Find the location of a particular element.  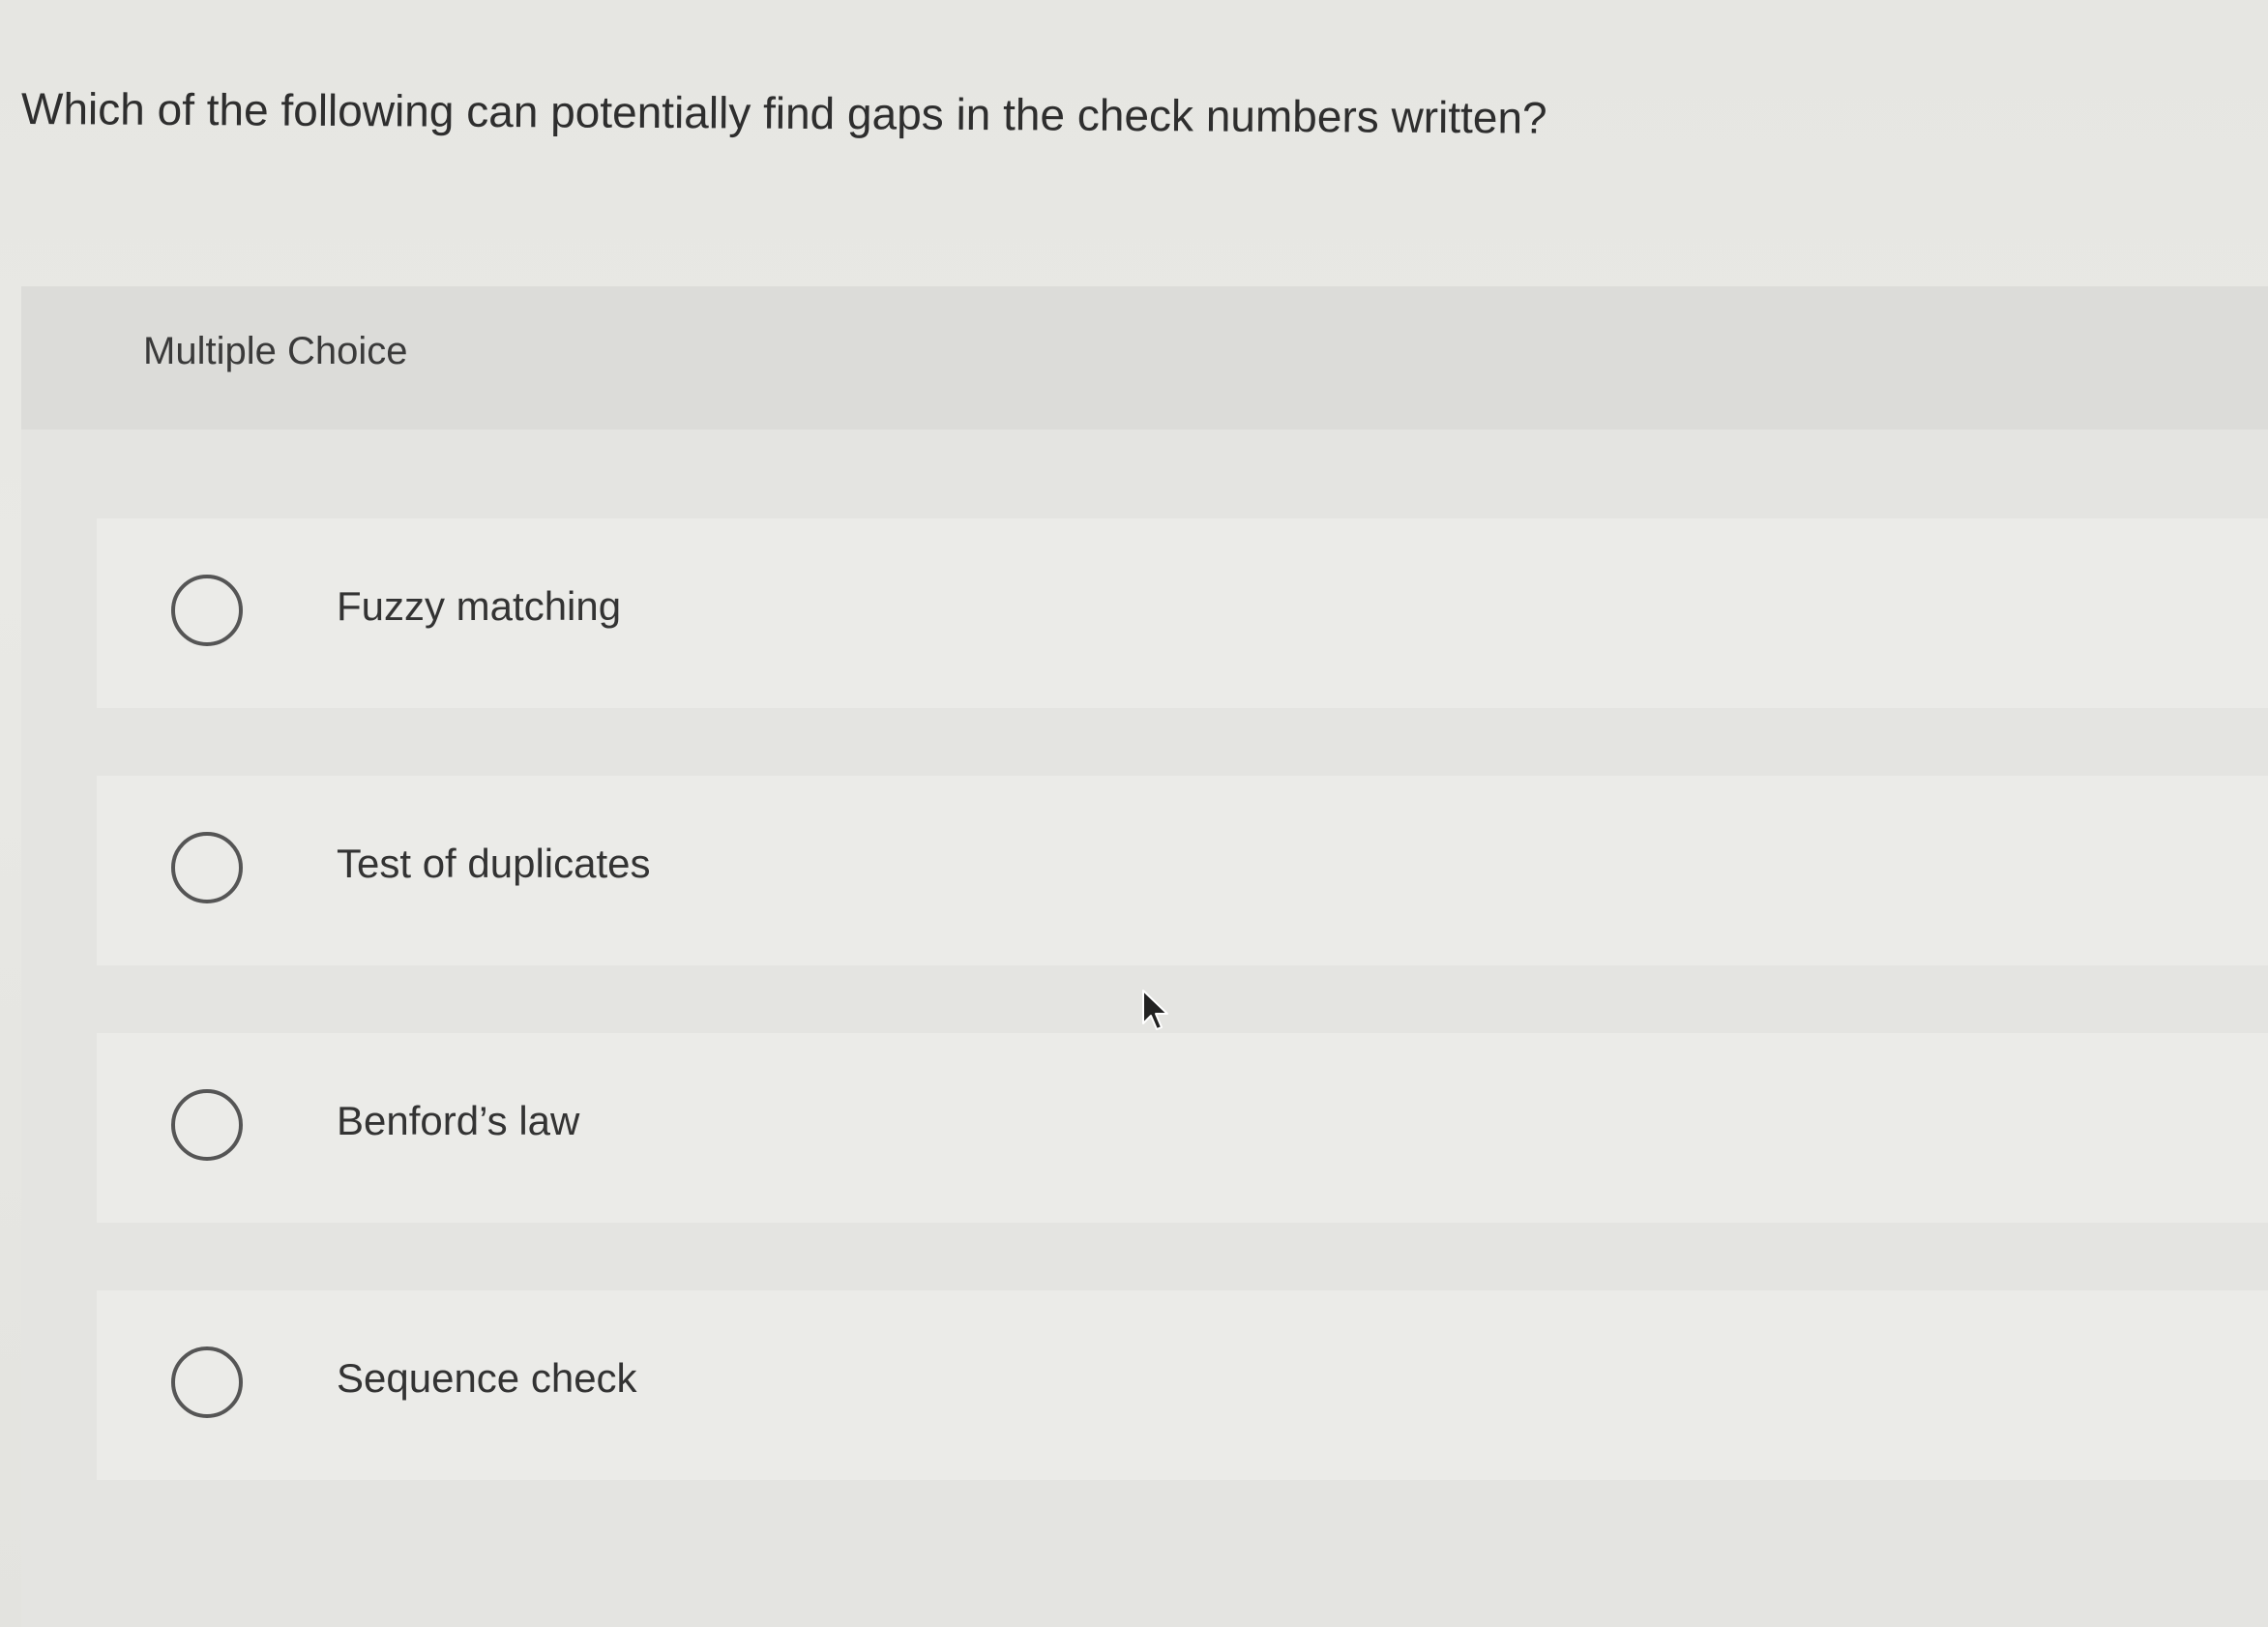

answer-option-benfords-law: Benford’s law is located at coordinates (1182, 1128).